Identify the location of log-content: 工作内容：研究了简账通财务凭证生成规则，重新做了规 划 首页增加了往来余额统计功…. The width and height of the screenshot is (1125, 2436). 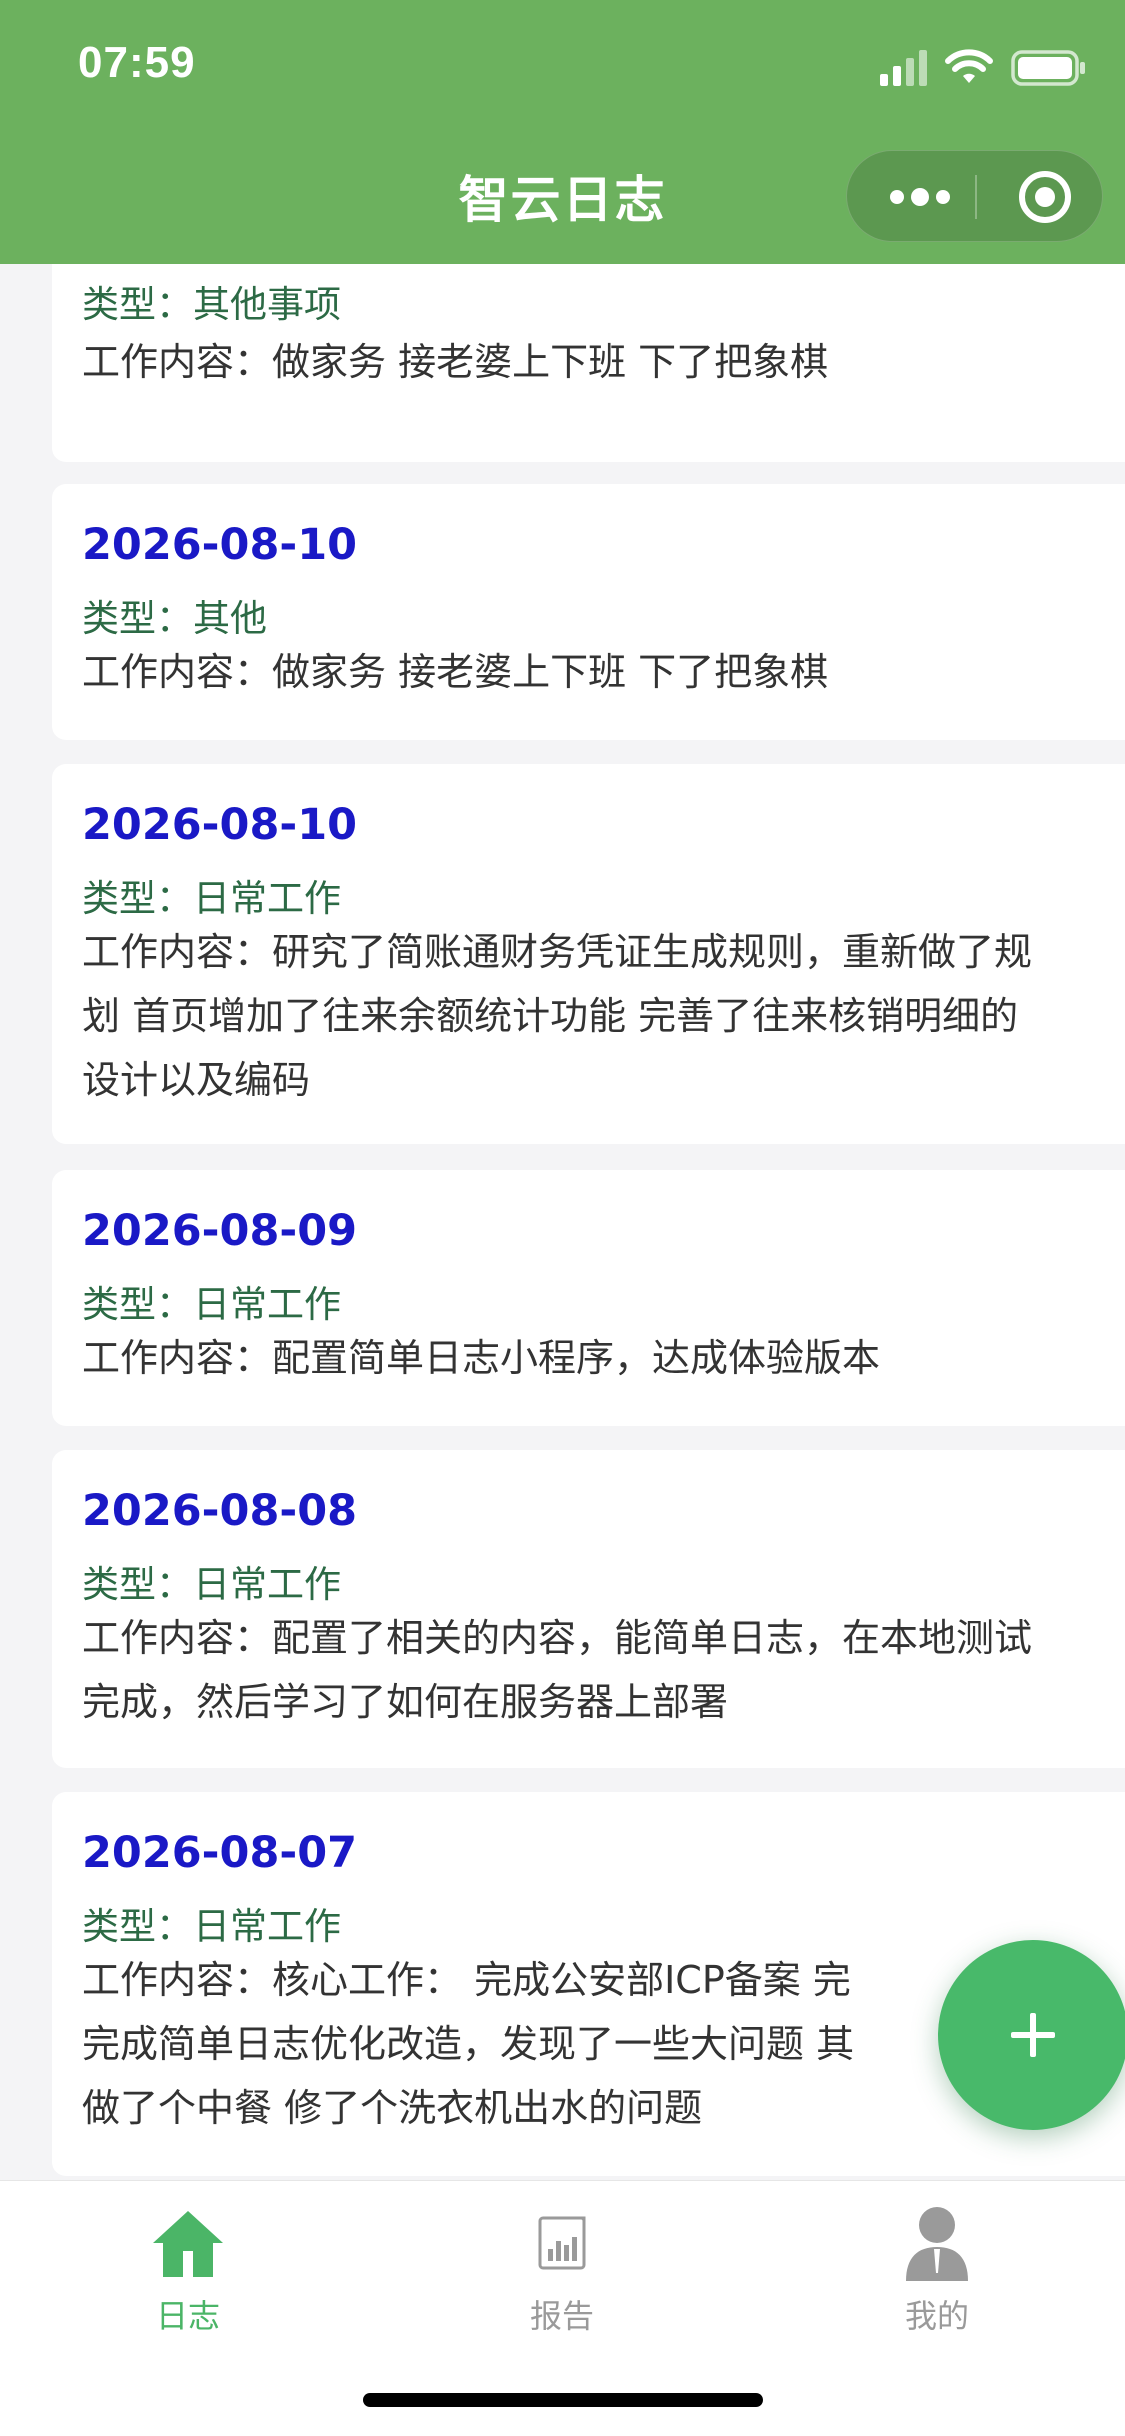
(557, 1016).